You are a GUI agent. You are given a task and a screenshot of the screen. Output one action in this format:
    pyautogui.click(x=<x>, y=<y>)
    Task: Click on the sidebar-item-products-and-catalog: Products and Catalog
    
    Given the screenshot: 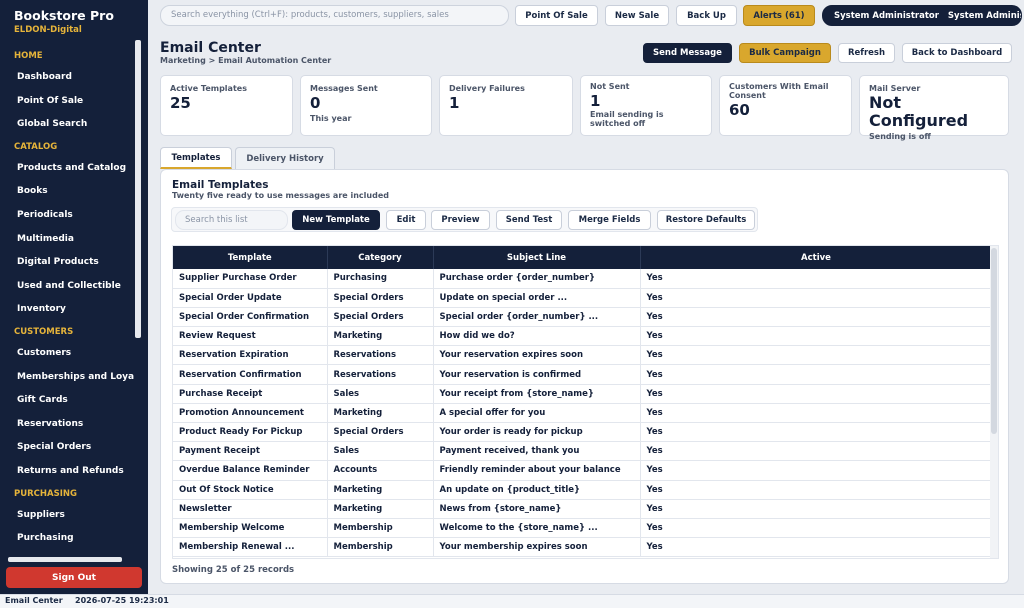 What is the action you would take?
    pyautogui.click(x=67, y=169)
    